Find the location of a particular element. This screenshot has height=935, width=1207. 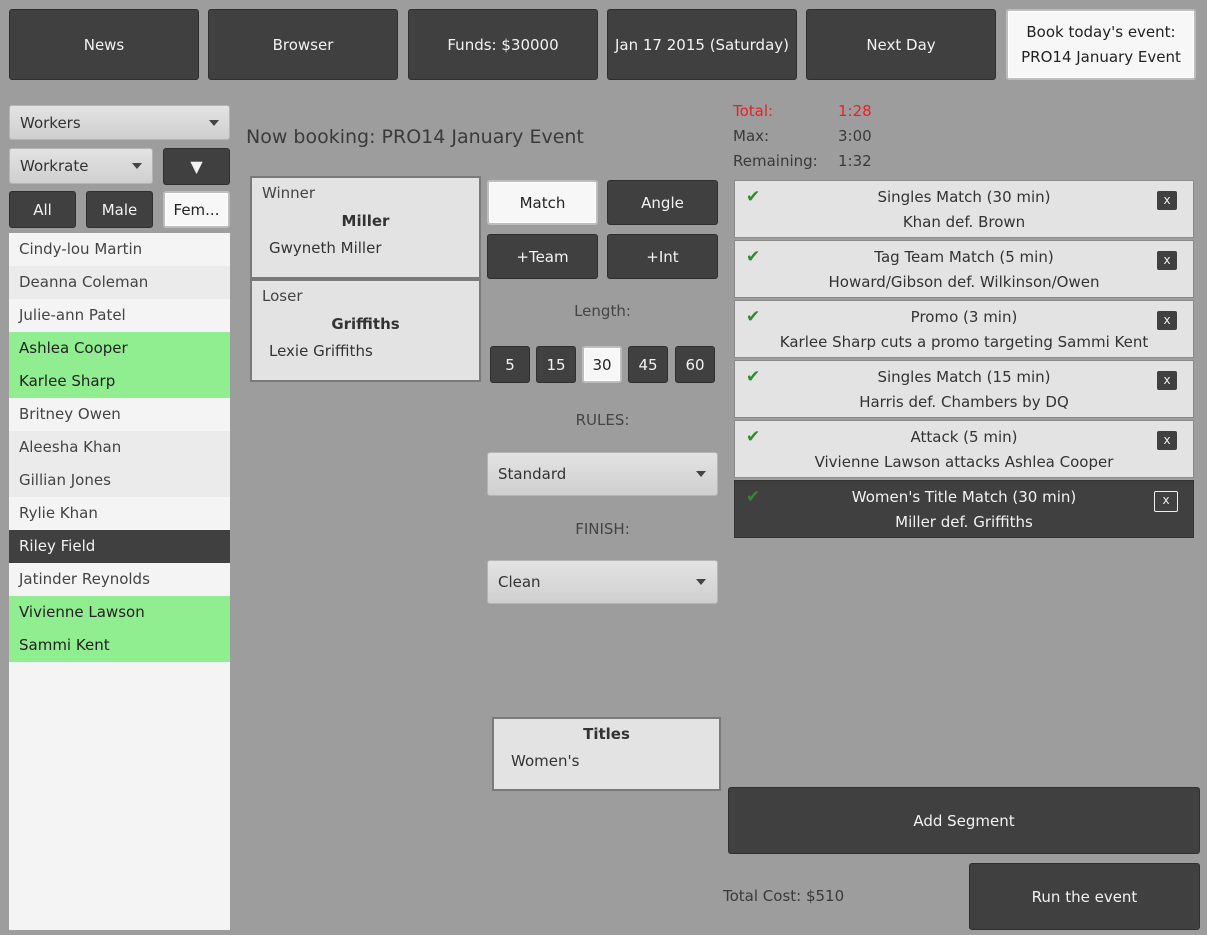

worker-list-item: Jatinder Reynolds is located at coordinates (119, 579).